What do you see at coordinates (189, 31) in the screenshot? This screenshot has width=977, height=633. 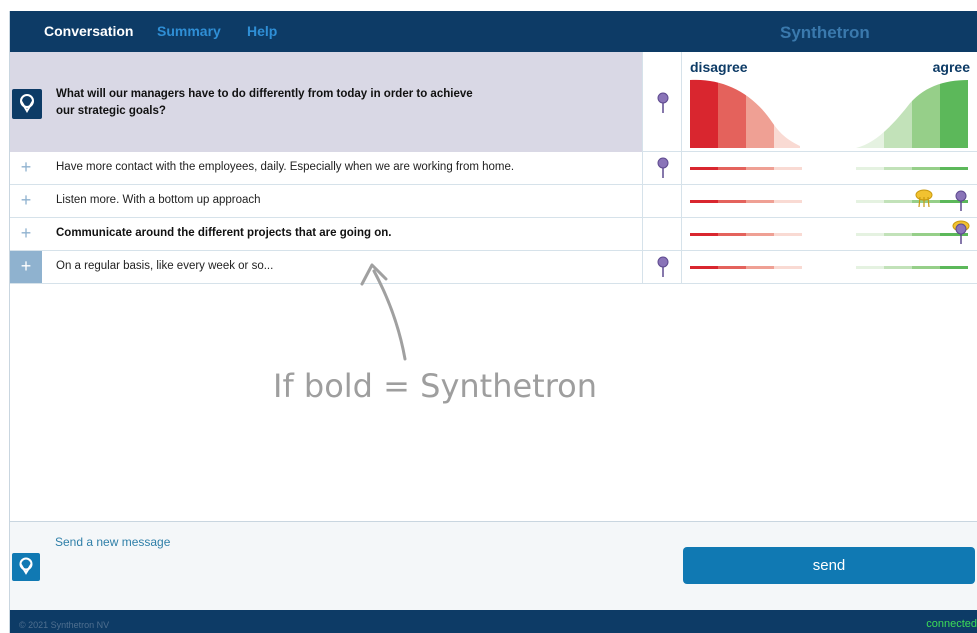 I see `tab-summary: Summary` at bounding box center [189, 31].